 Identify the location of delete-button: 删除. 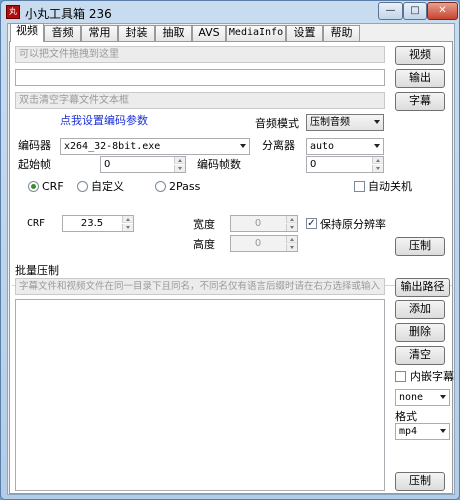
(420, 332).